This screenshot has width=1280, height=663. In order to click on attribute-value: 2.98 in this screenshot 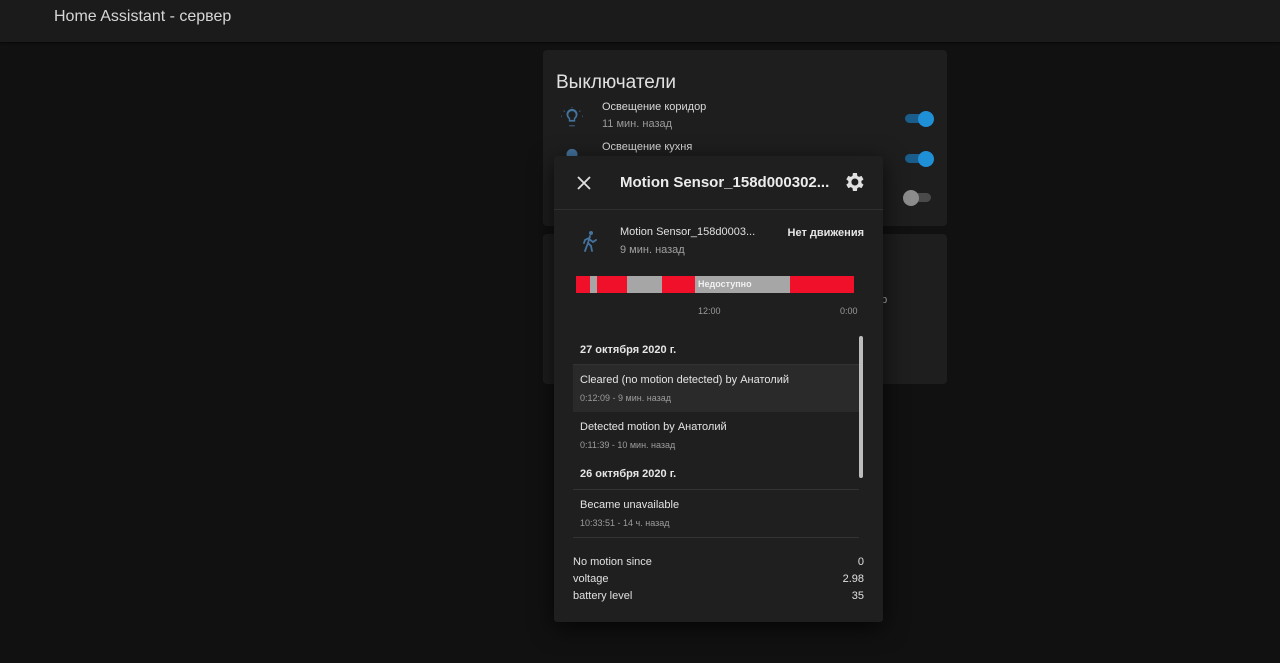, I will do `click(853, 579)`.